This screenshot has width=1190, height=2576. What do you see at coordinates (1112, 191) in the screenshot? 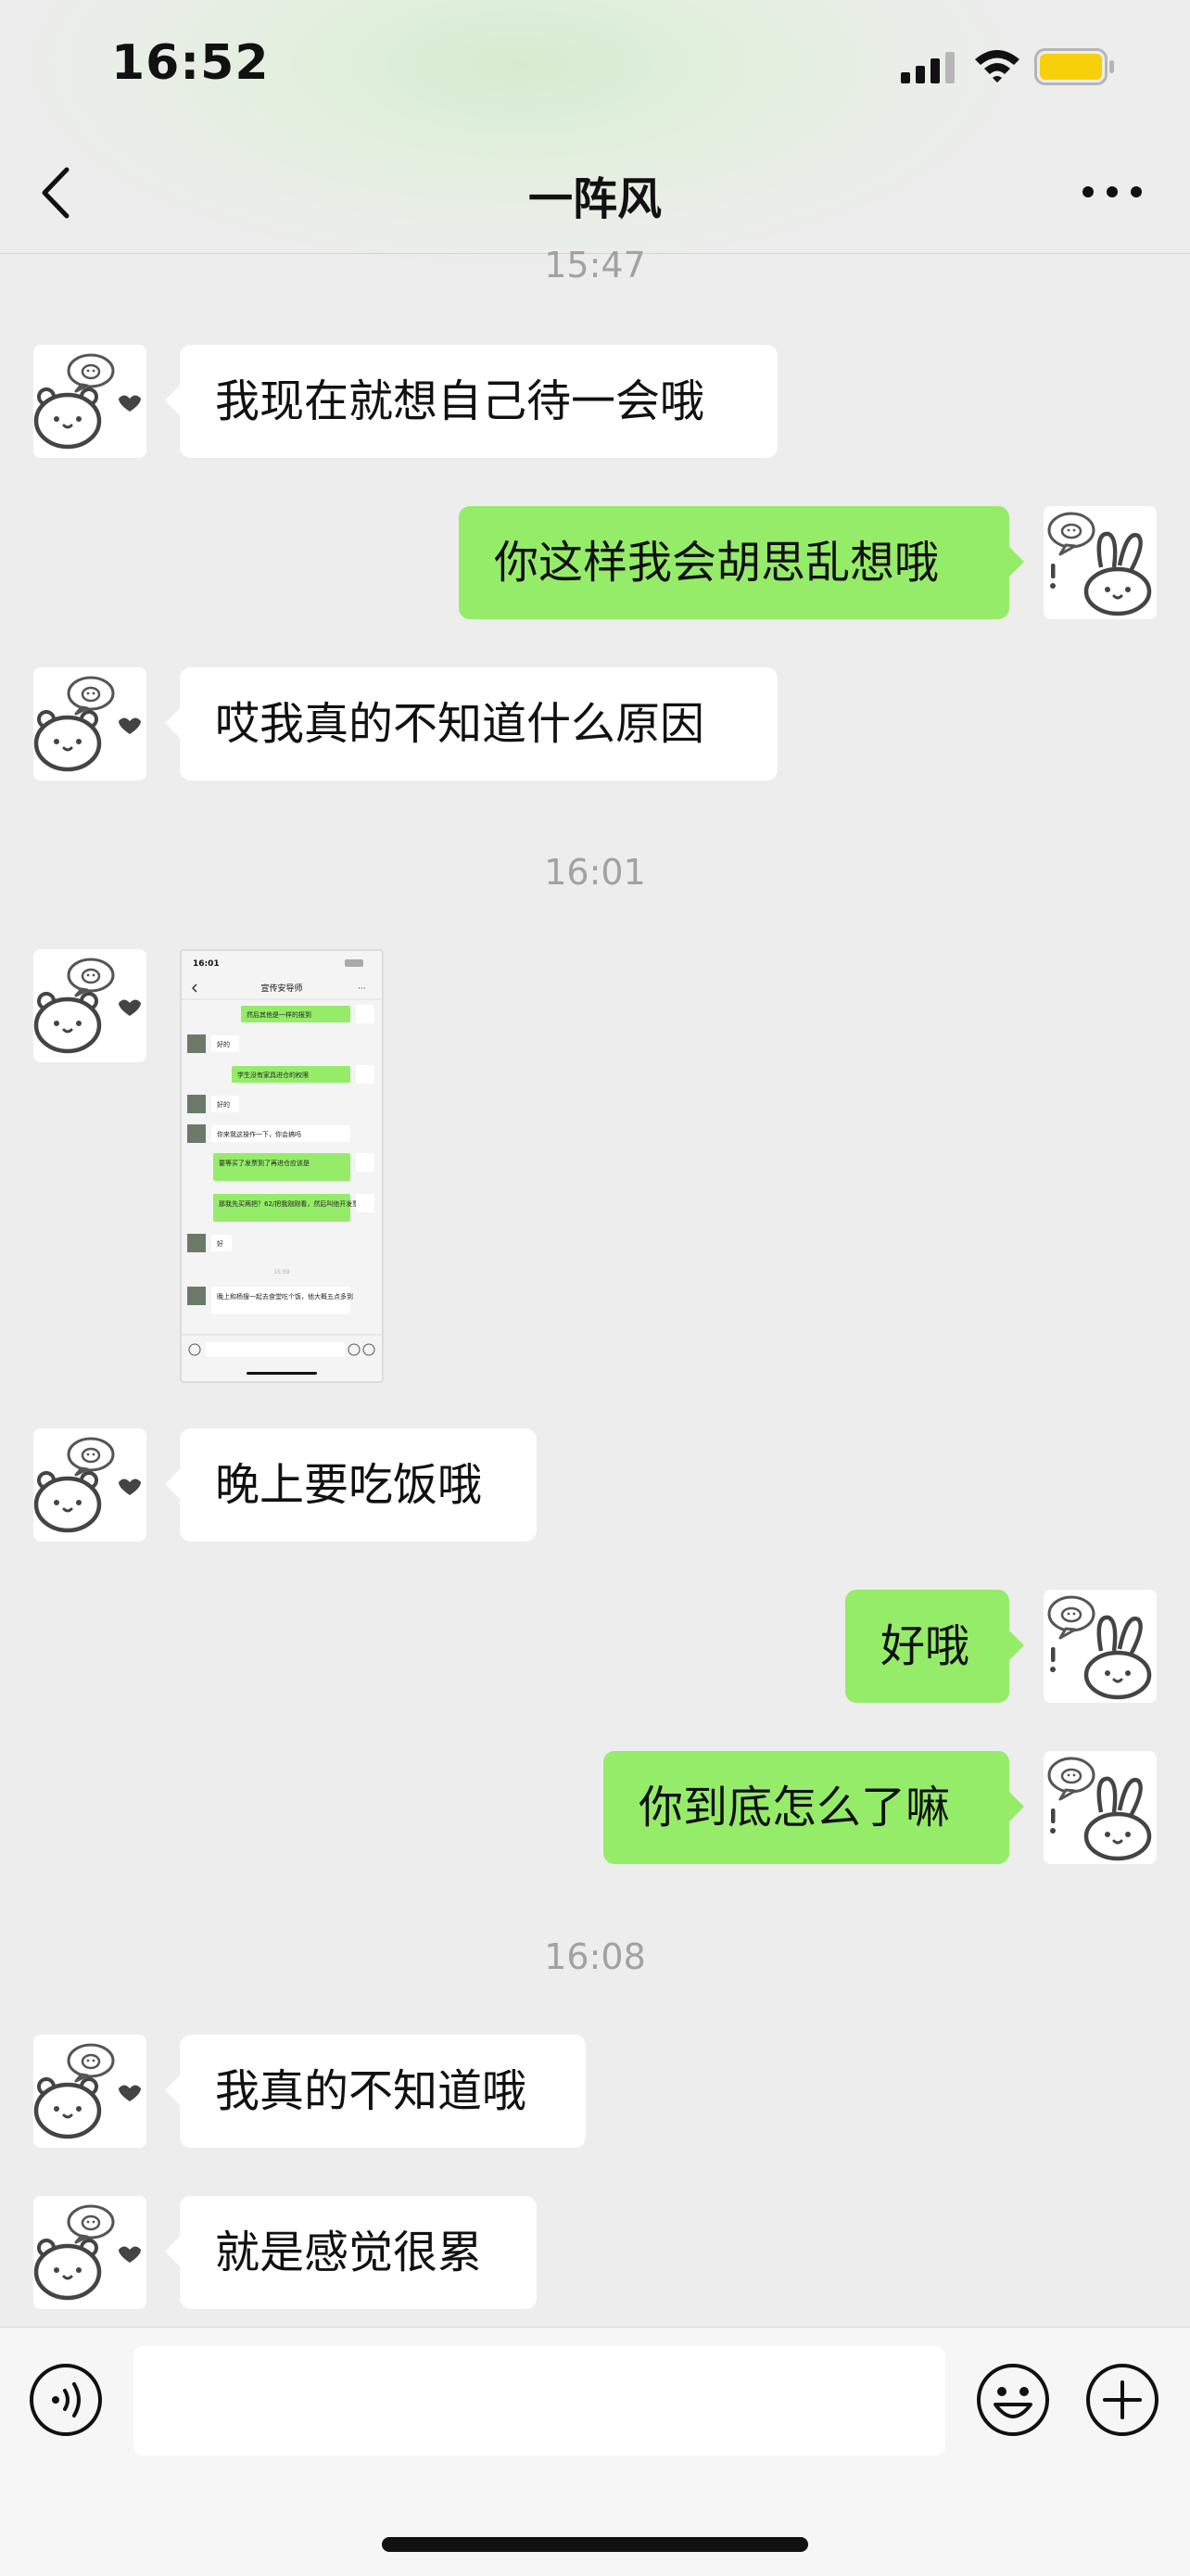
I see `ellipsis-icon` at bounding box center [1112, 191].